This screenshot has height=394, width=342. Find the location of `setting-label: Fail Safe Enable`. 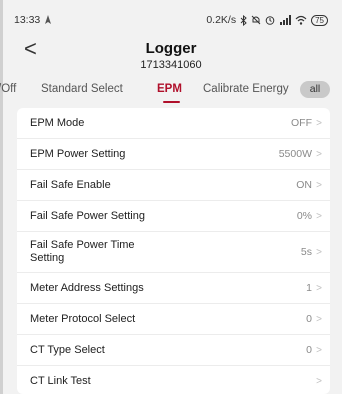

setting-label: Fail Safe Enable is located at coordinates (70, 184).